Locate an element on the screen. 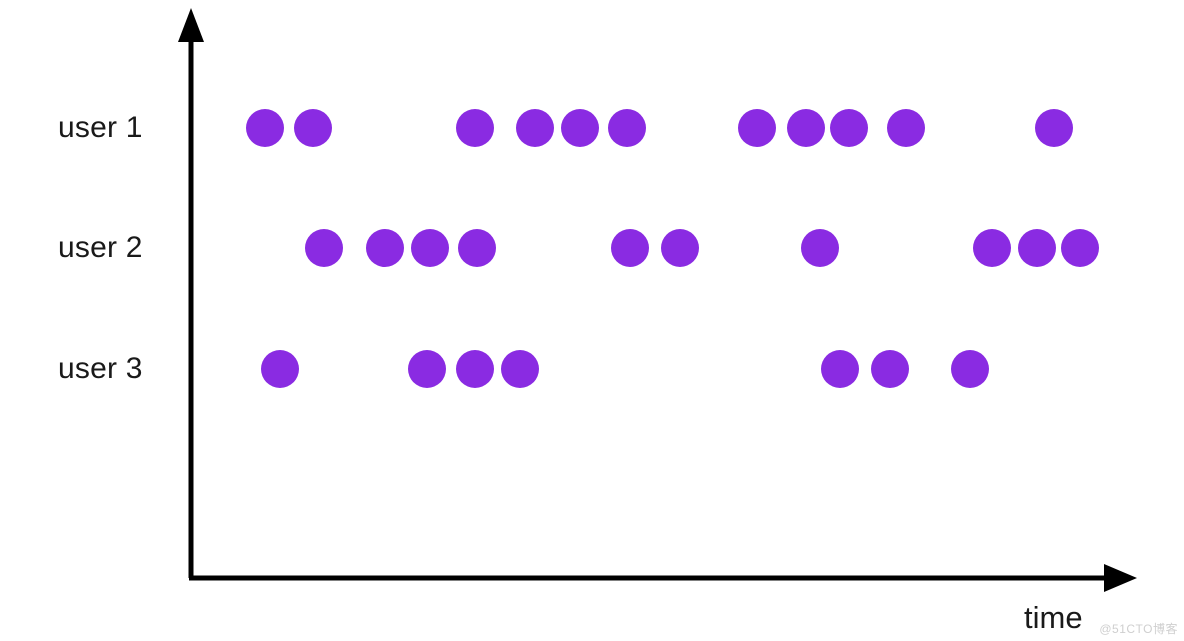 The image size is (1184, 641). y-axis-arrowhead is located at coordinates (191, 25).